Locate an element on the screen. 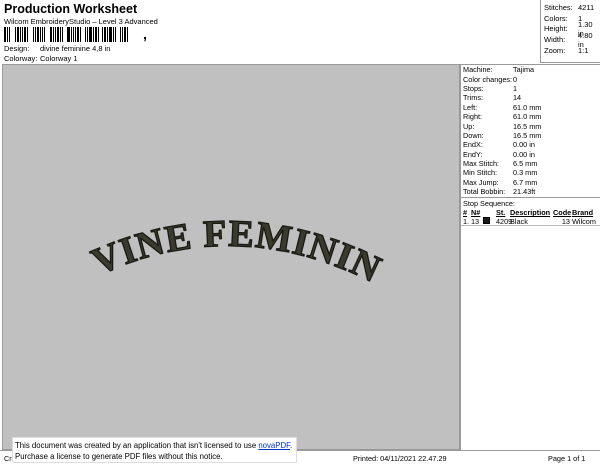 This screenshot has height=464, width=600. stat-zoom: Zoom: 1:1 is located at coordinates (566, 51).